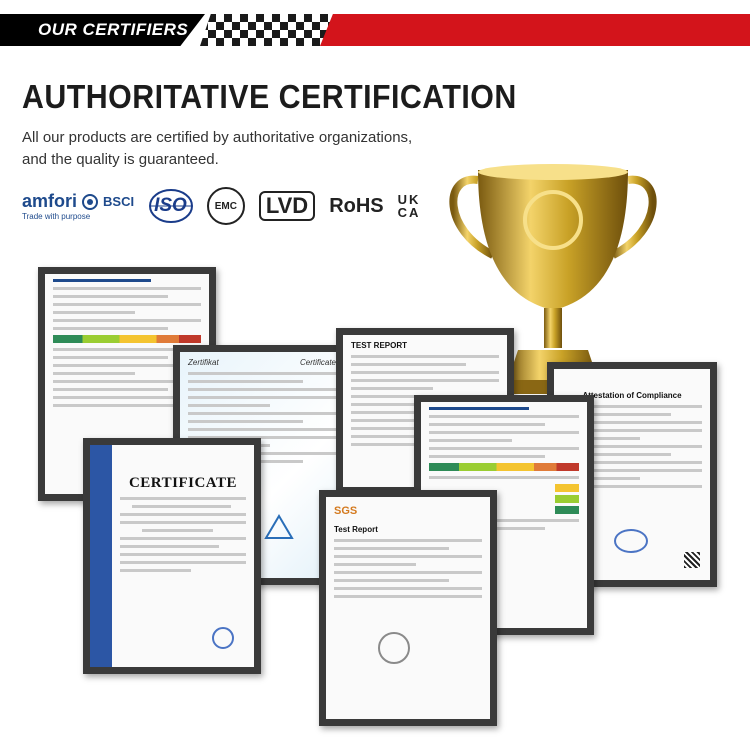 Image resolution: width=750 pixels, height=751 pixels. Describe the element at coordinates (379, 345) in the screenshot. I see `test-report-title: TEST REPORT` at that location.